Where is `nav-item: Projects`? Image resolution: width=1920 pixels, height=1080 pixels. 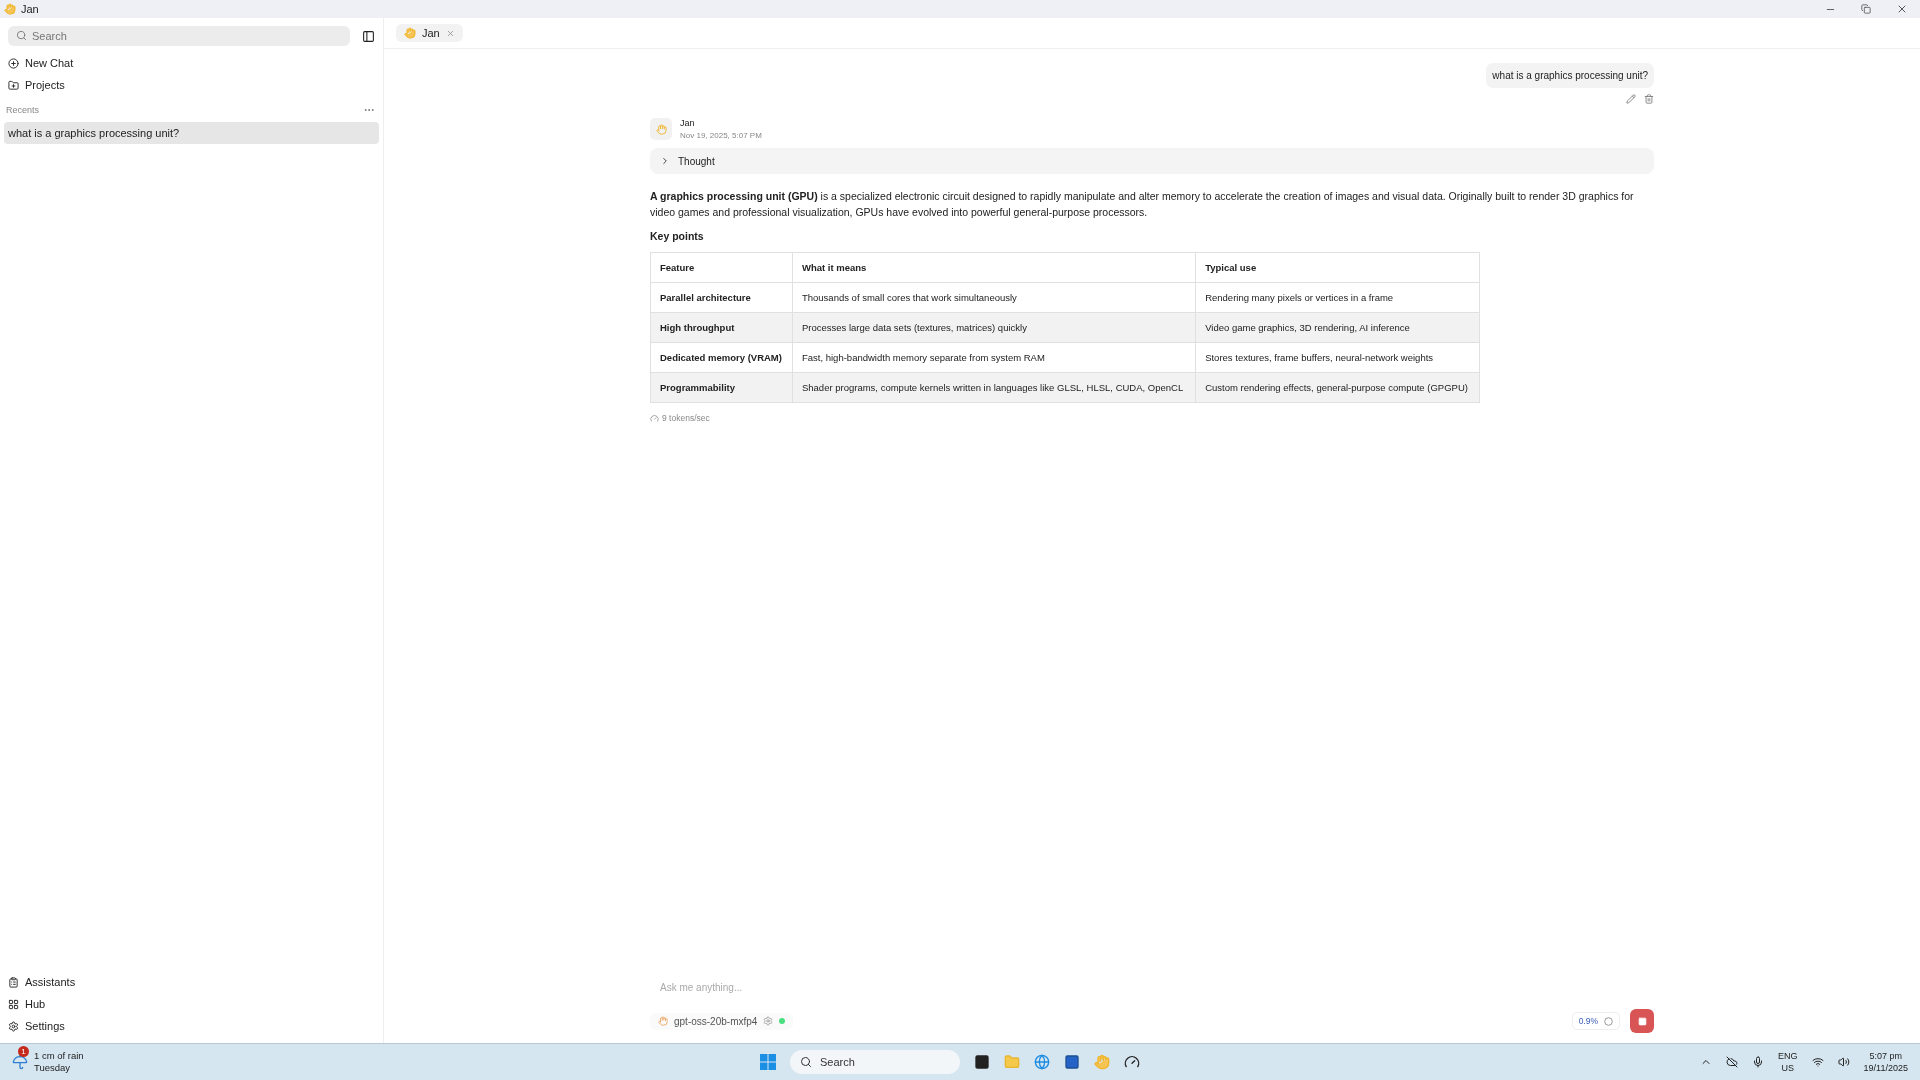 nav-item: Projects is located at coordinates (191, 85).